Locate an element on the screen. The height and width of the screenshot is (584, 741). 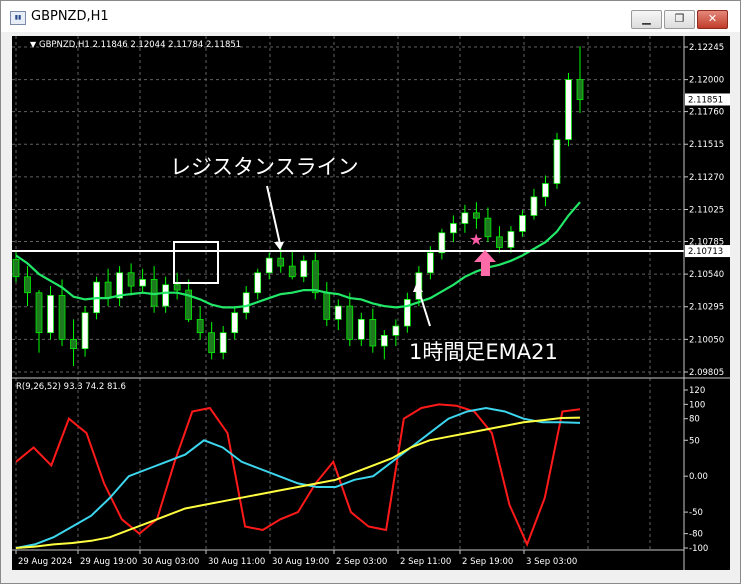
osc-tick-label: -50 is located at coordinates (696, 513).